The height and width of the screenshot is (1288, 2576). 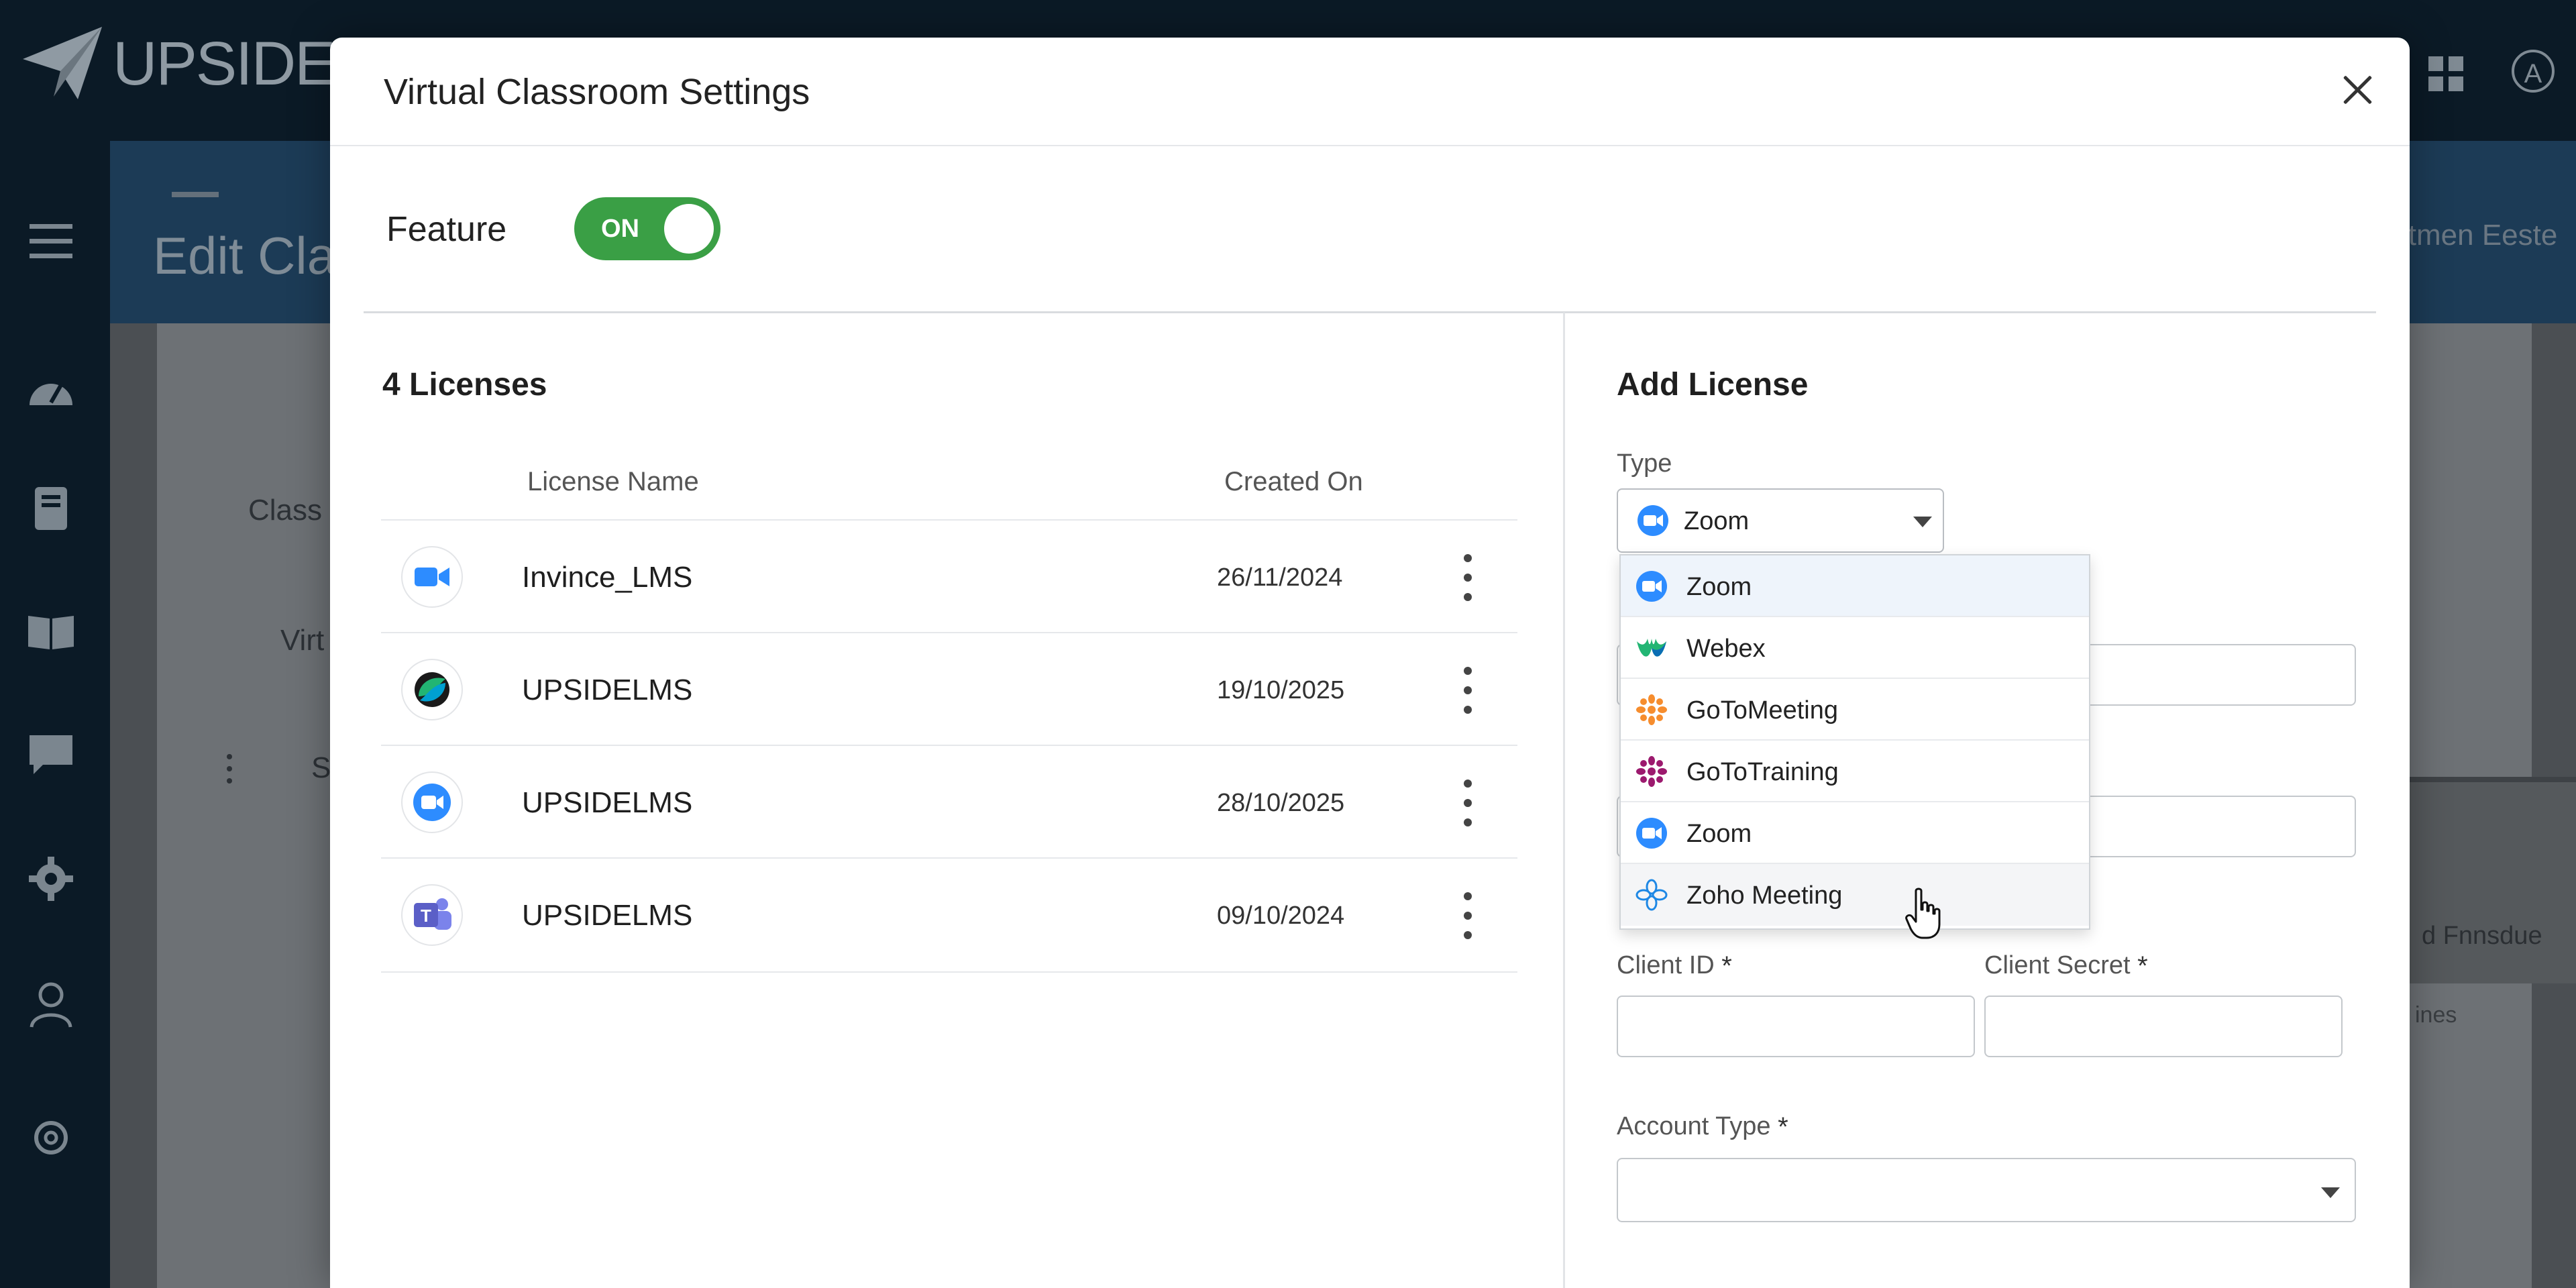 I want to click on feature-label: Feature, so click(x=446, y=229).